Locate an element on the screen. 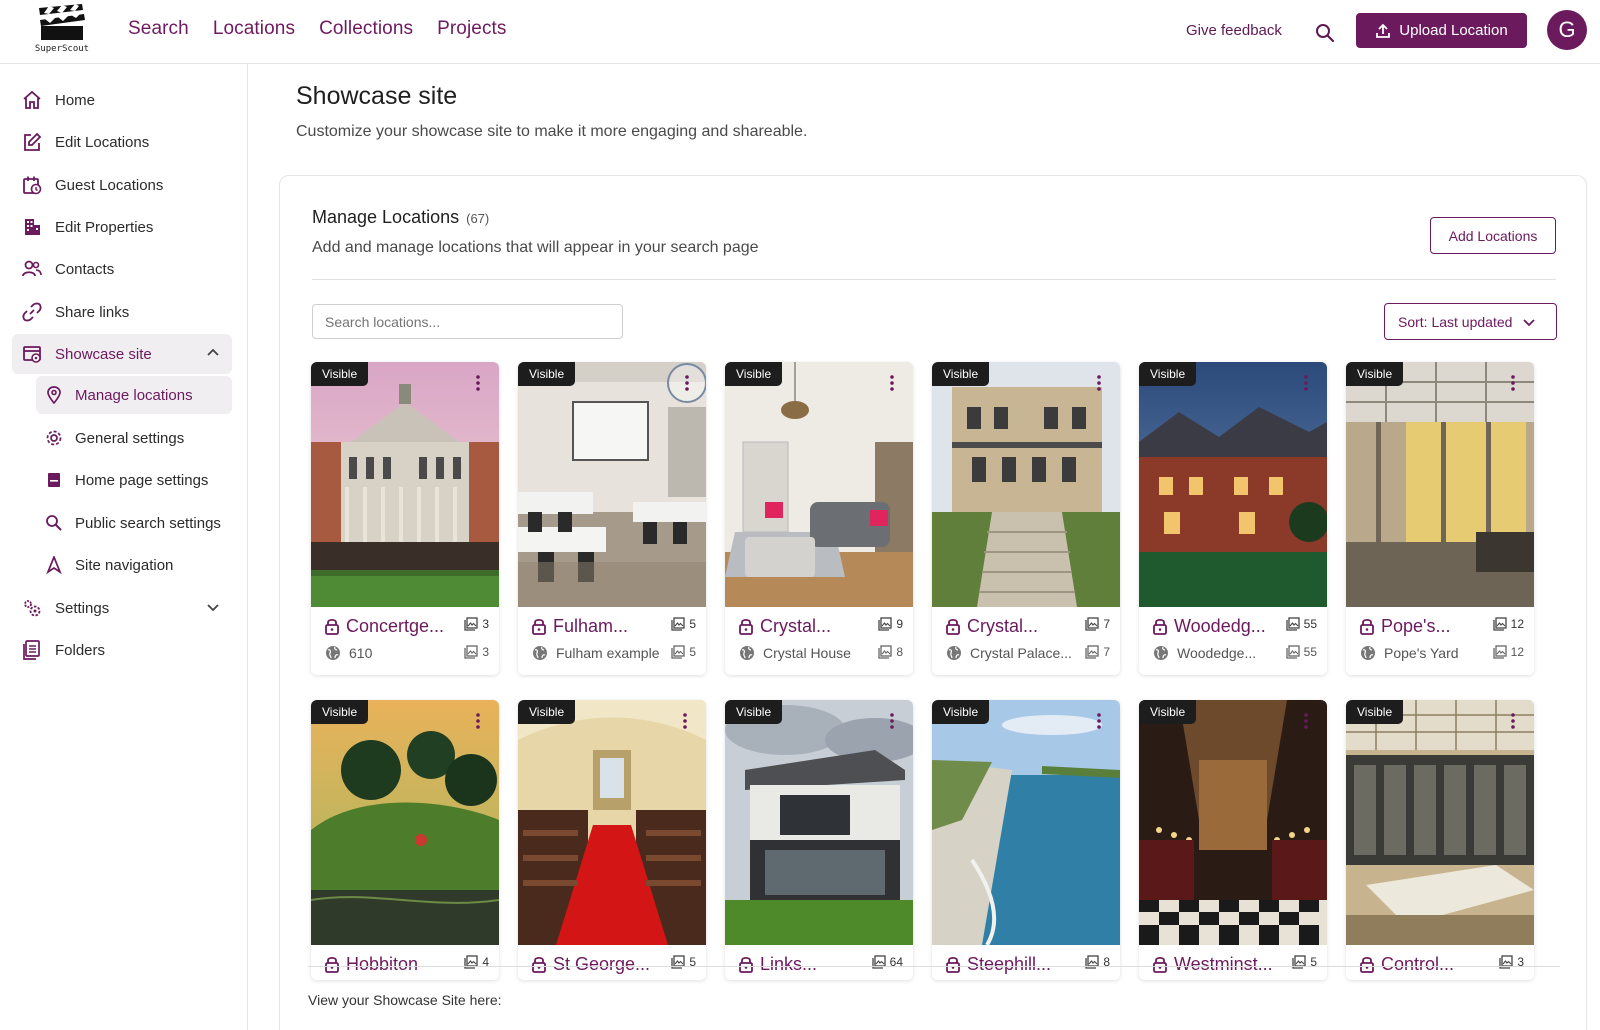  location-card: Visible Pope's... 12 Pope's Yard 12 is located at coordinates (1440, 518).